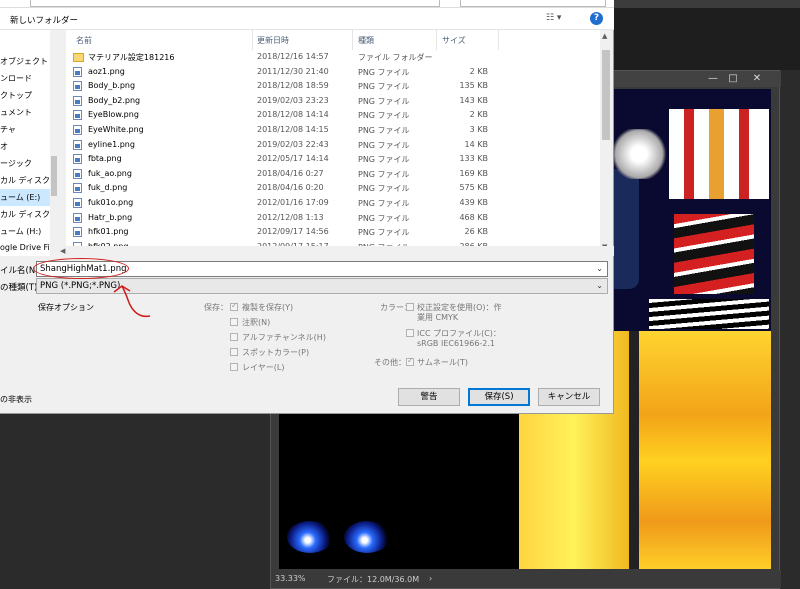  I want to click on annotation-arrow, so click(132, 301).